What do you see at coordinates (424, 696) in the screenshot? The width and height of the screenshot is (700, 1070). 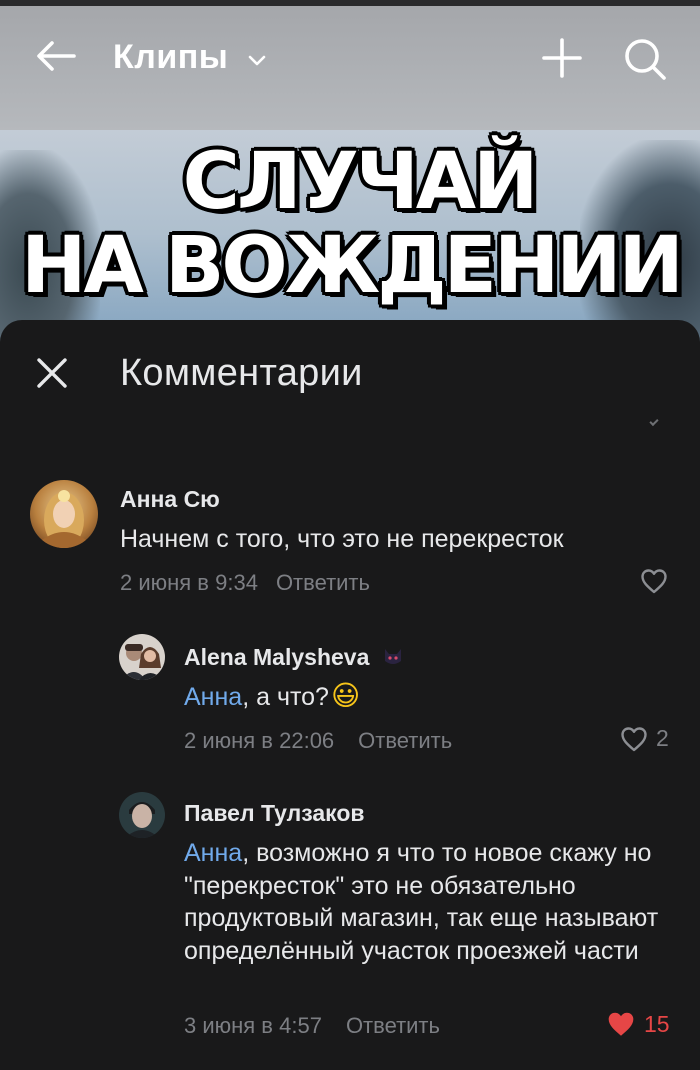 I see `comment-text: Анна, а что?😃` at bounding box center [424, 696].